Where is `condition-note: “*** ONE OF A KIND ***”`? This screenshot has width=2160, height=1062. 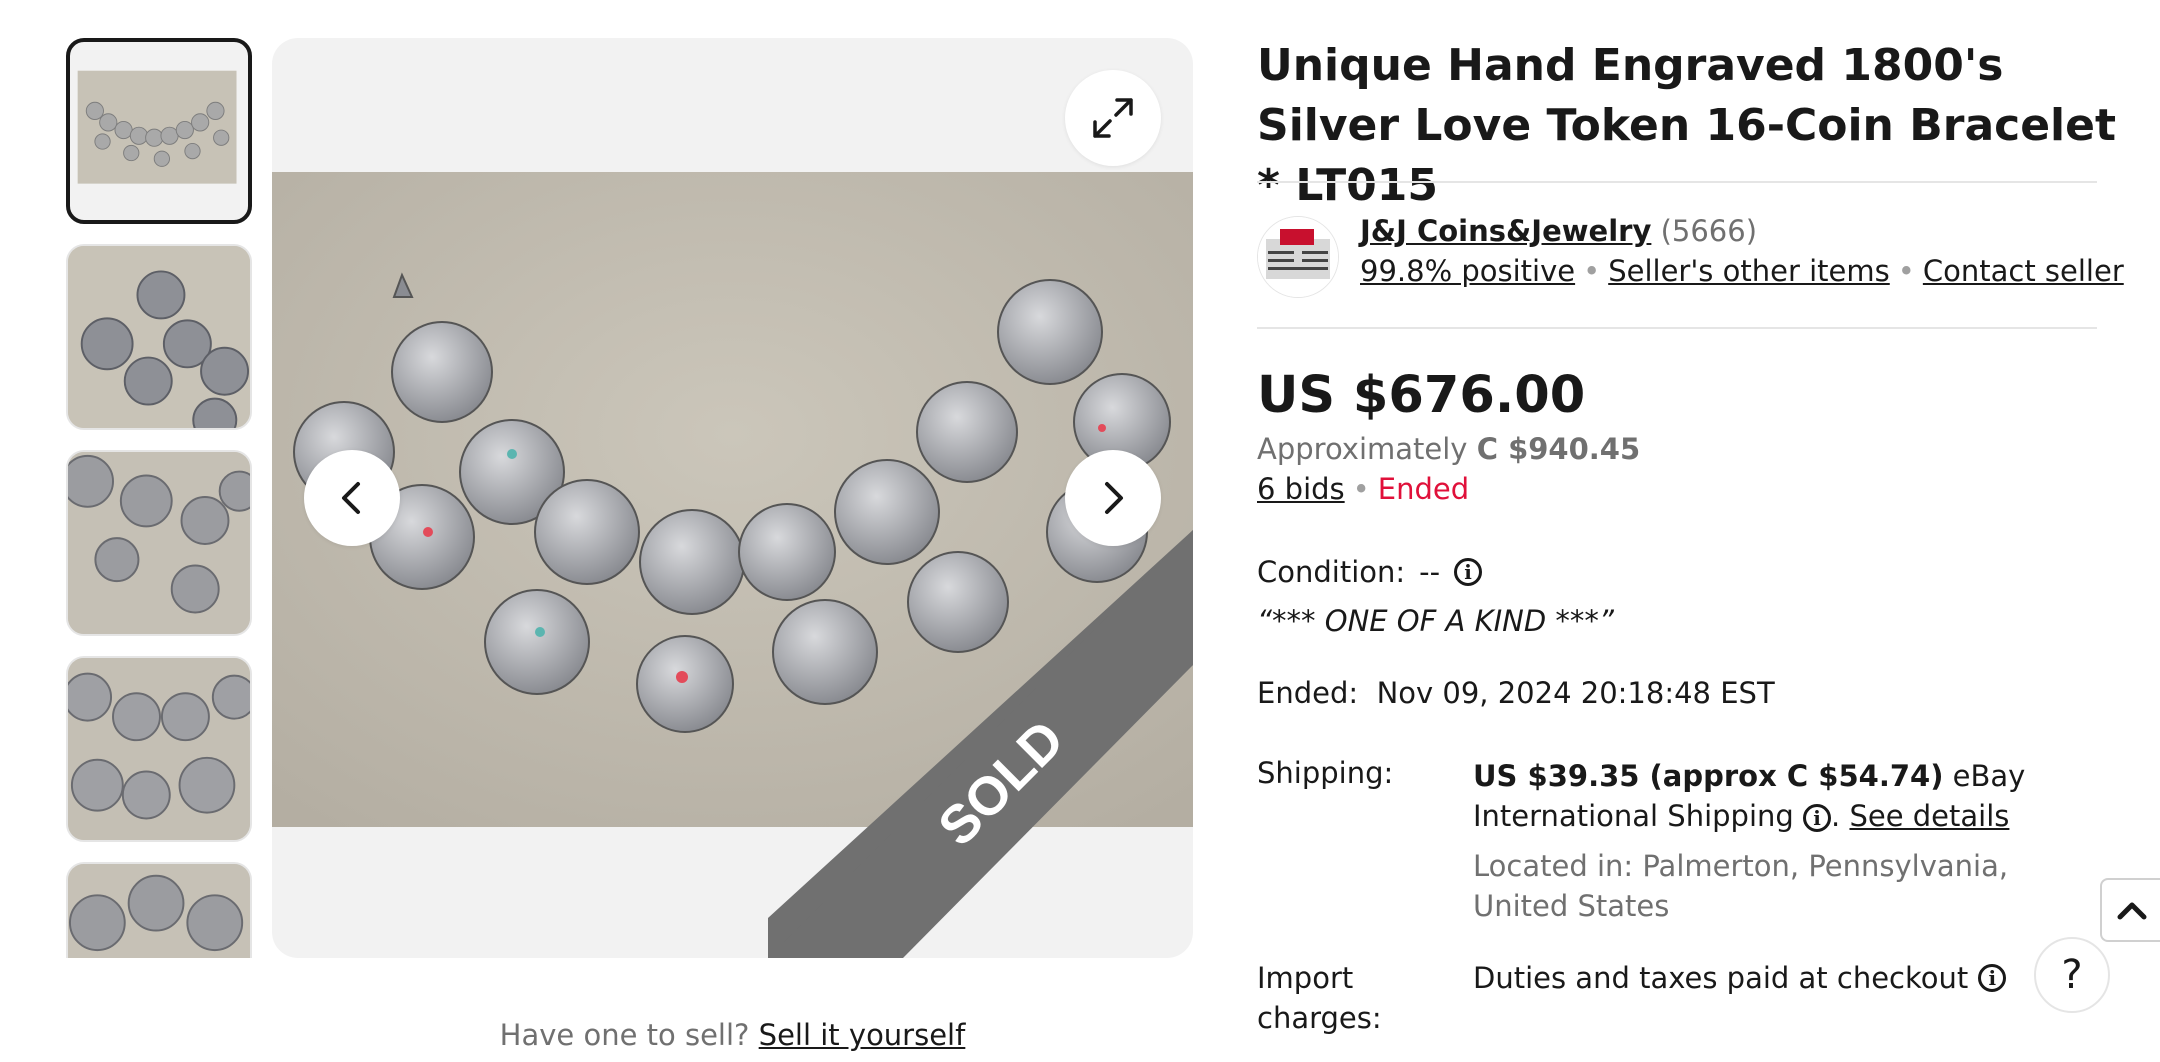
condition-note: “*** ONE OF A KIND ***” is located at coordinates (1435, 621).